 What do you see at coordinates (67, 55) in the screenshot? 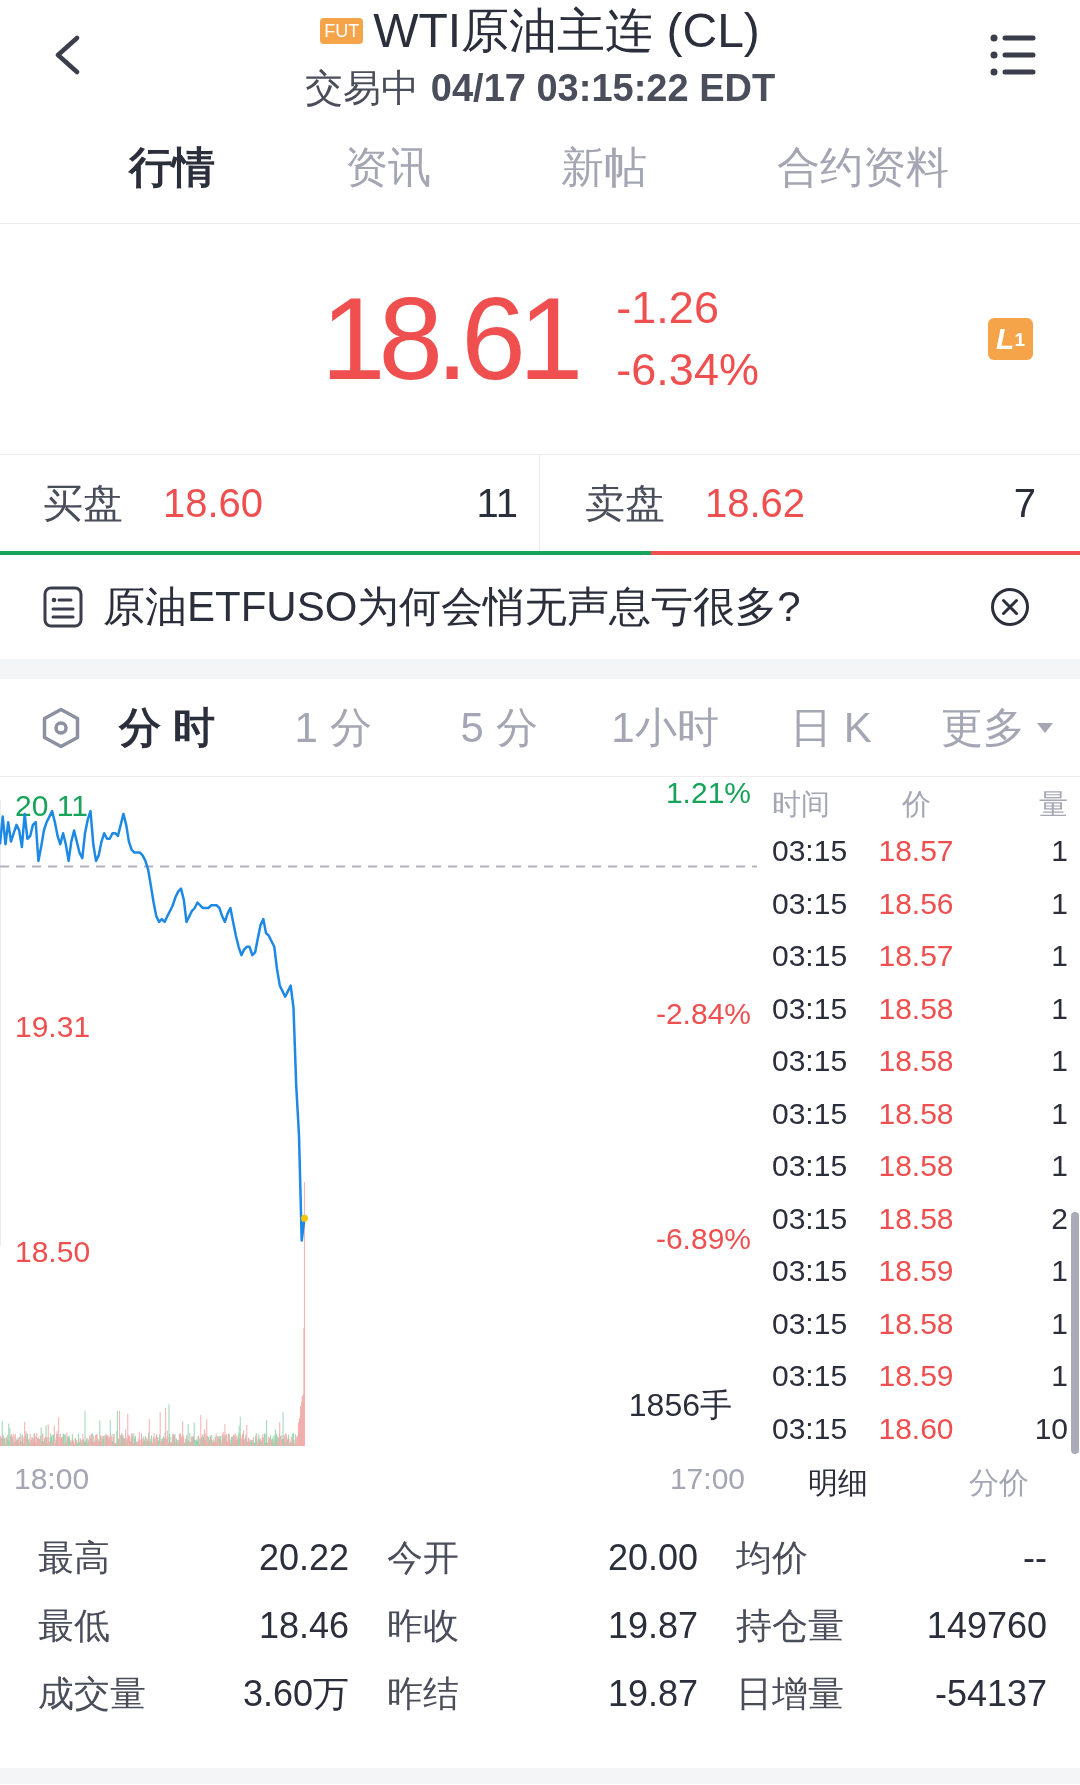
I see `back-button` at bounding box center [67, 55].